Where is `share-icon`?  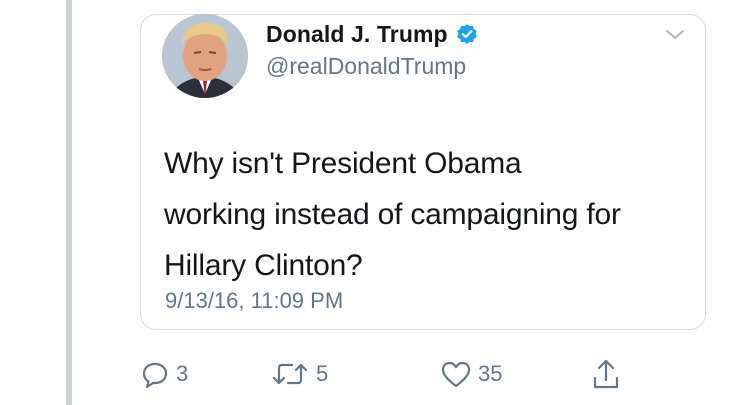
share-icon is located at coordinates (606, 374).